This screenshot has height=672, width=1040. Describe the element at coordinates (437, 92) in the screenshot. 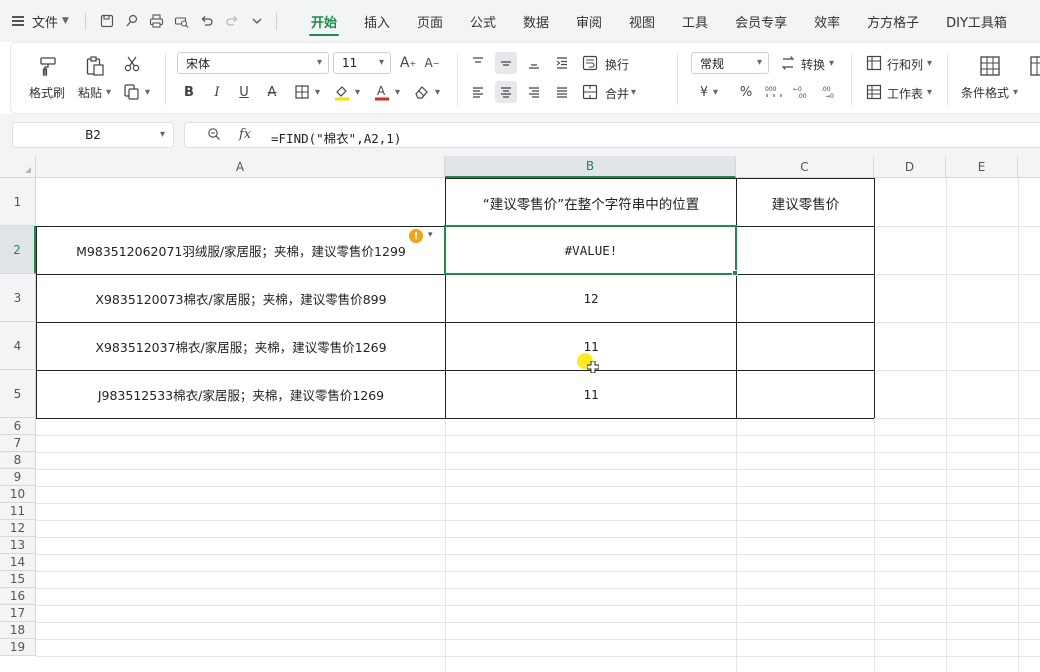

I see `clear-dropdown-icon: ▾` at that location.